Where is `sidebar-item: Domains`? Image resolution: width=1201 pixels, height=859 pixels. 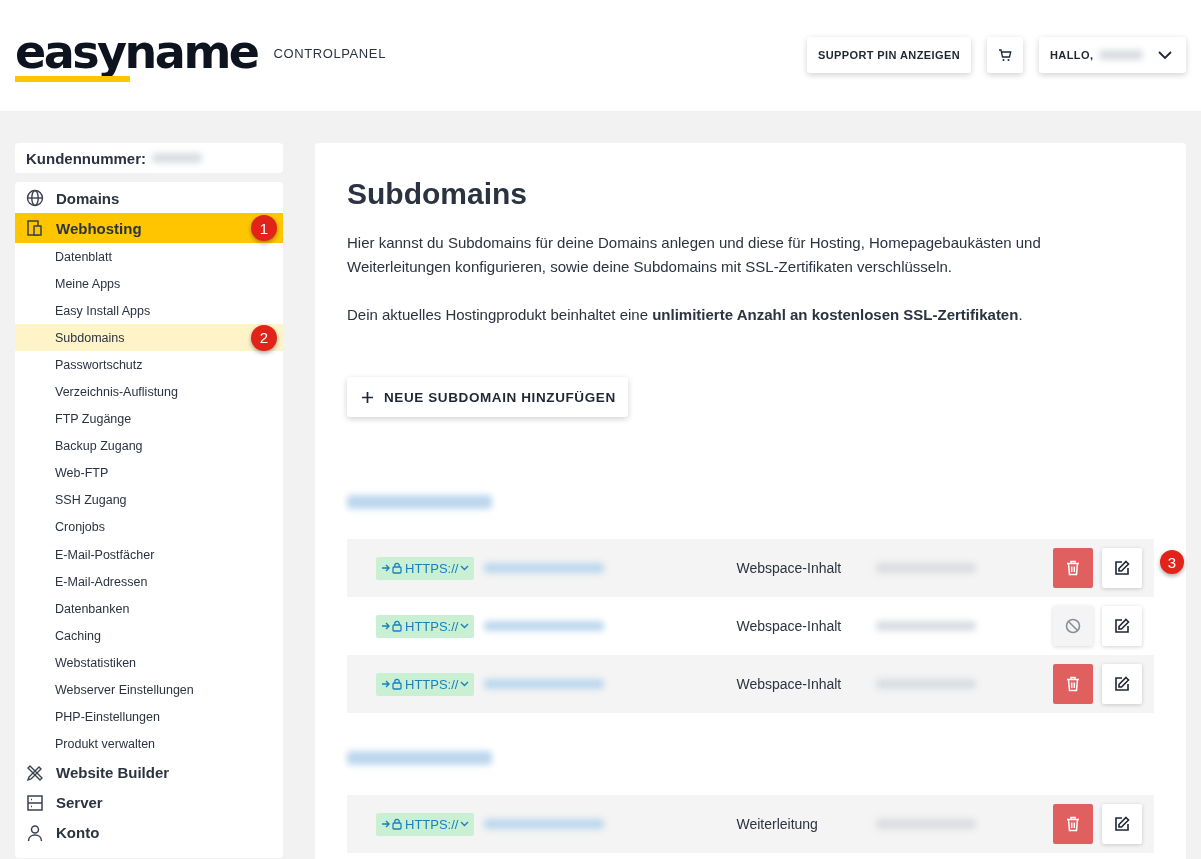 sidebar-item: Domains is located at coordinates (149, 198).